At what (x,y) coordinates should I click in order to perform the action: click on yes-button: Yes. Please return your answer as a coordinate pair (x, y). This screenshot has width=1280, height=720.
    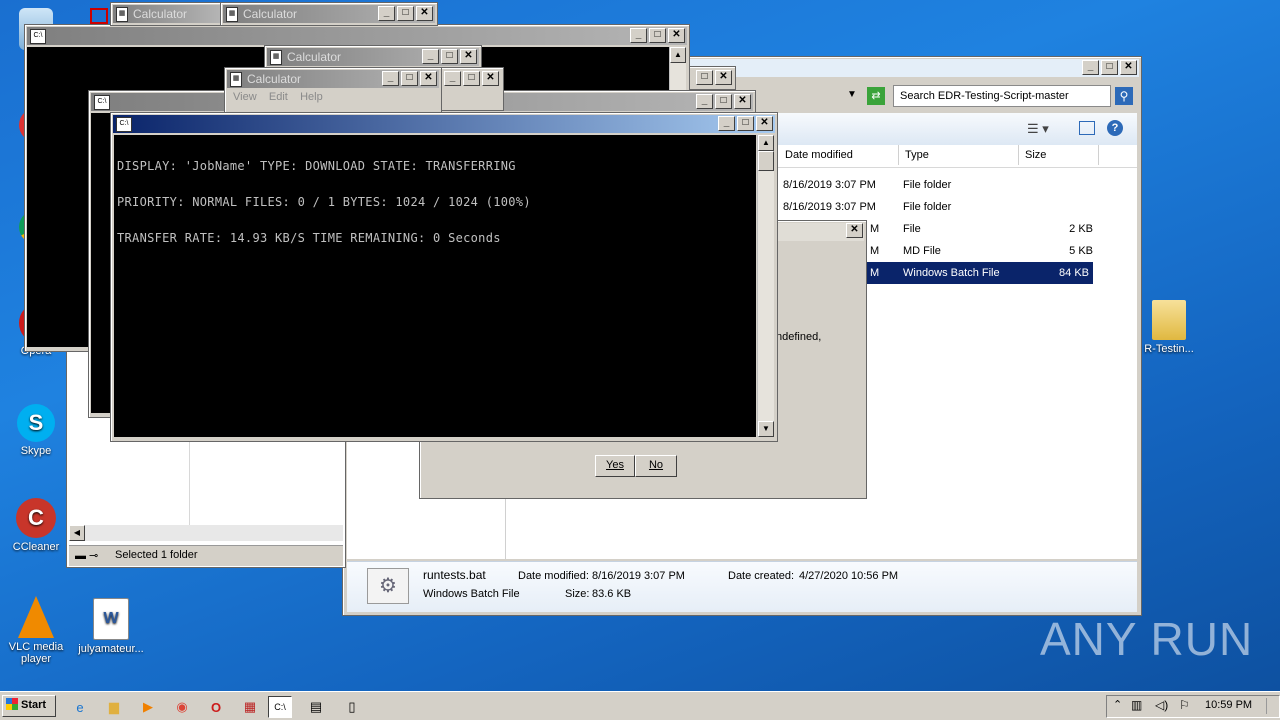
    Looking at the image, I should click on (615, 466).